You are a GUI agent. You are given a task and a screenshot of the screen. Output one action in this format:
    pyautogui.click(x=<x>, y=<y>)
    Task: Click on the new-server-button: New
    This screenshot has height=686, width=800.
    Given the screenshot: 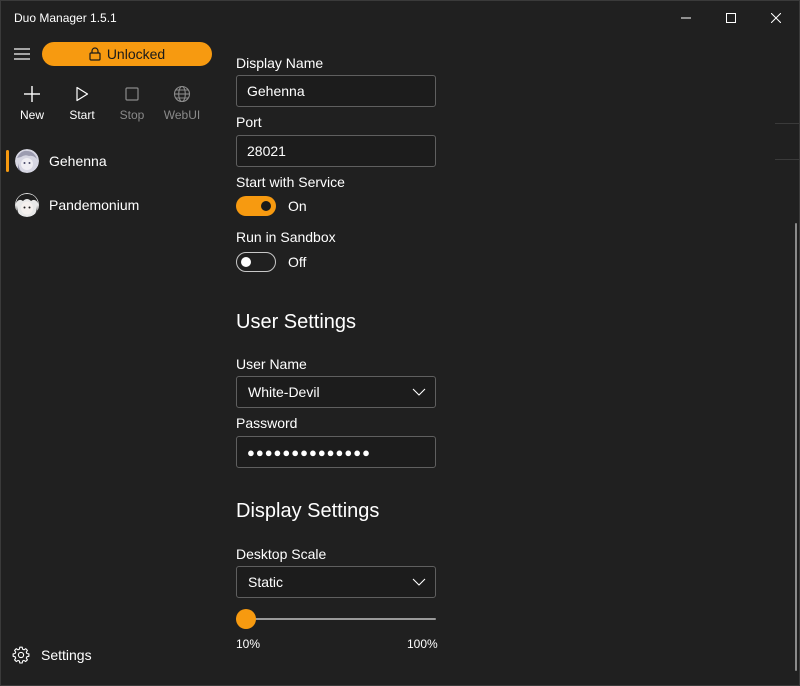 What is the action you would take?
    pyautogui.click(x=32, y=105)
    